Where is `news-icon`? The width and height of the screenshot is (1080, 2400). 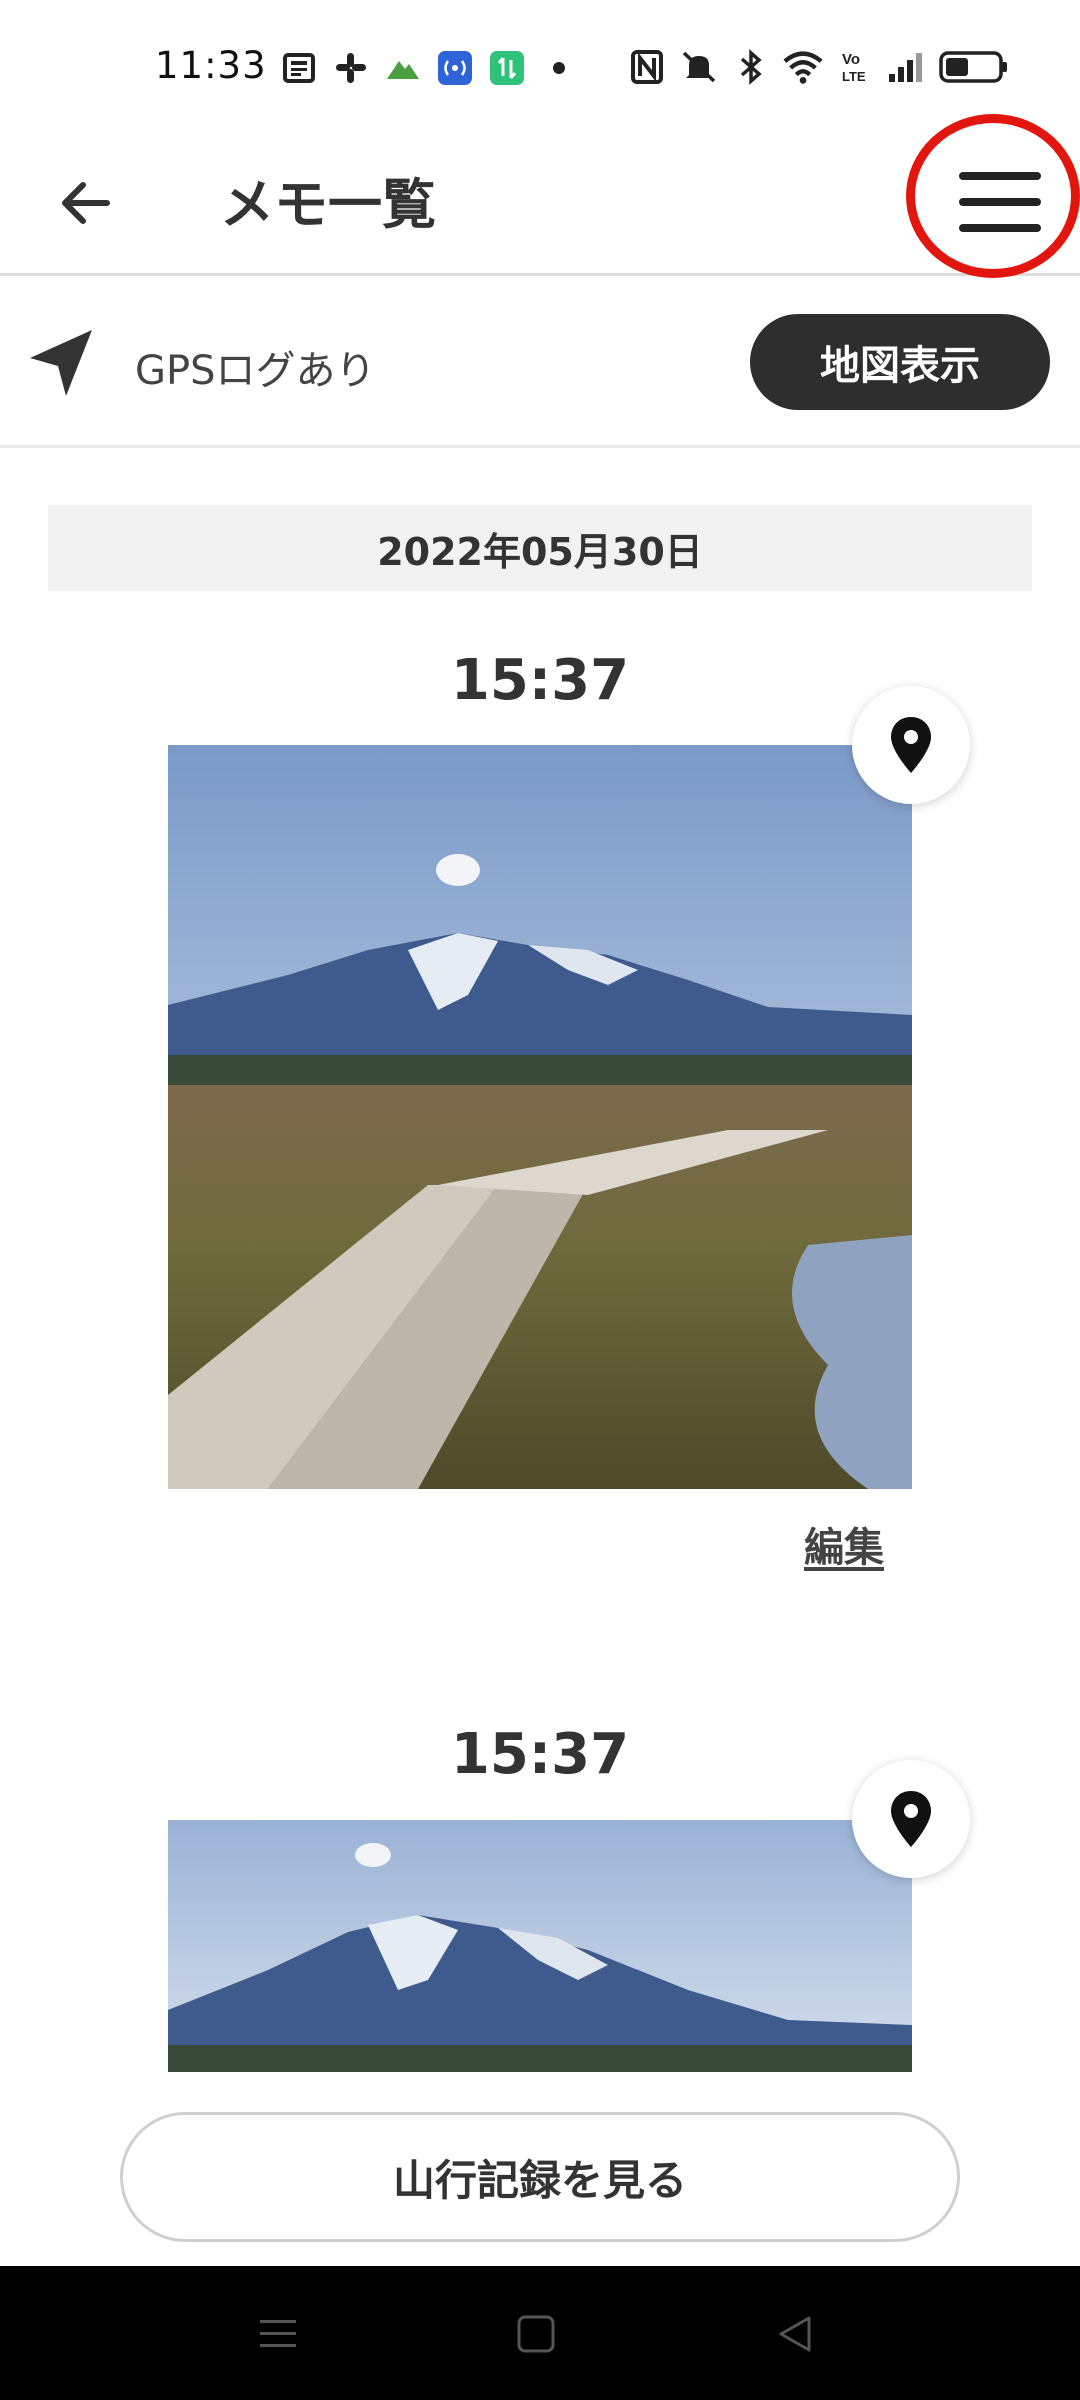 news-icon is located at coordinates (299, 68).